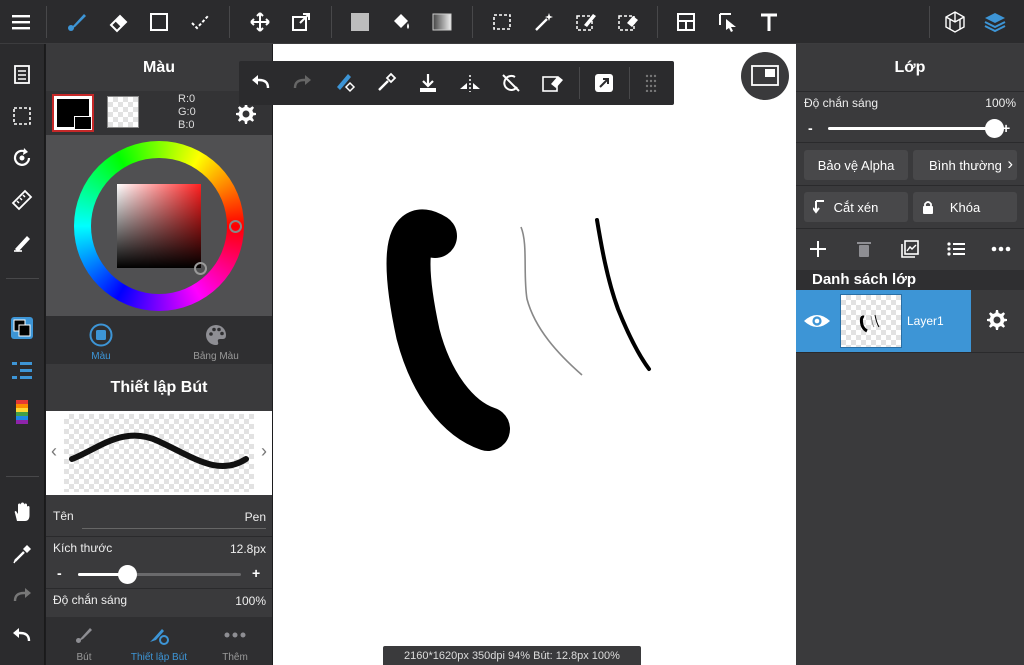 The height and width of the screenshot is (665, 1024). What do you see at coordinates (84, 635) in the screenshot?
I see `brush-tab-icon` at bounding box center [84, 635].